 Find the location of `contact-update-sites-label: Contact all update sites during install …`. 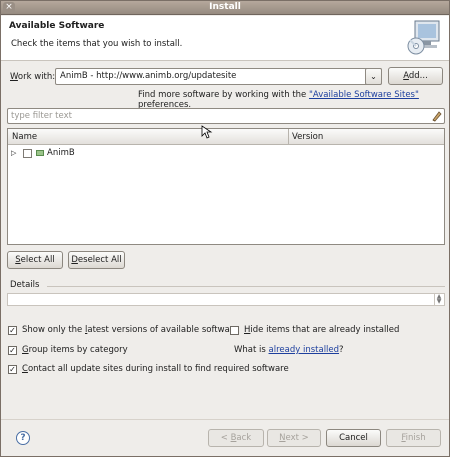

contact-update-sites-label: Contact all update sites during install … is located at coordinates (155, 369).